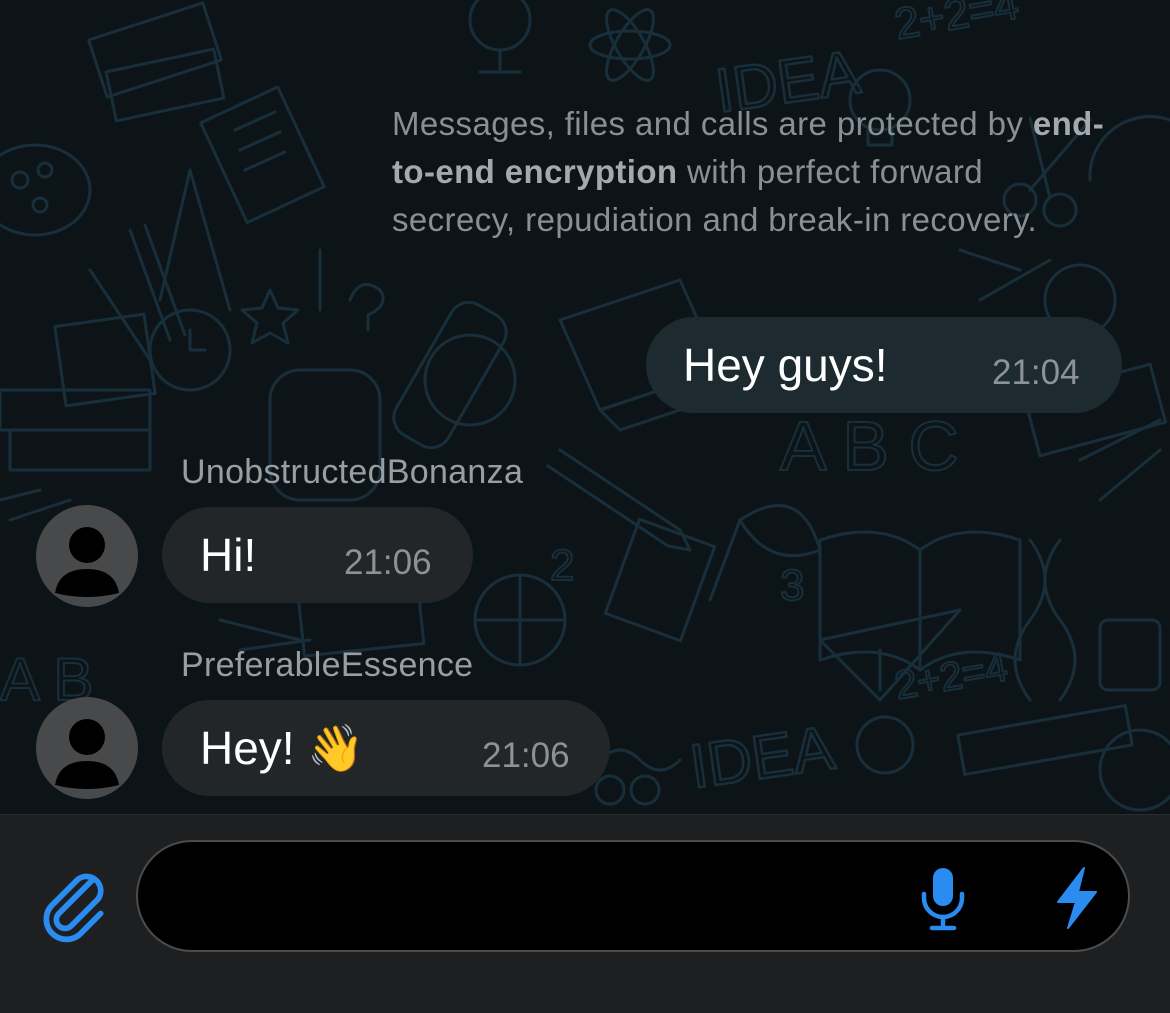 The height and width of the screenshot is (1013, 1170). I want to click on svg-text: A B C, so click(869, 446).